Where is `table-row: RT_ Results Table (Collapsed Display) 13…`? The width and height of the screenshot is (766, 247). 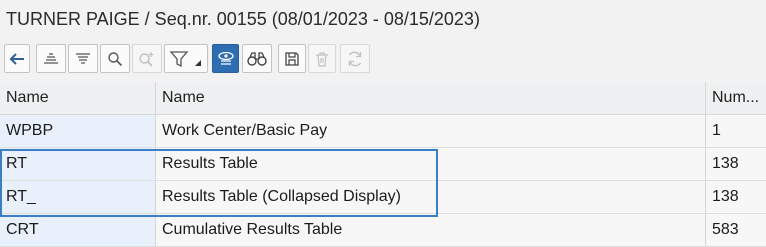
table-row: RT_ Results Table (Collapsed Display) 13… is located at coordinates (383, 197).